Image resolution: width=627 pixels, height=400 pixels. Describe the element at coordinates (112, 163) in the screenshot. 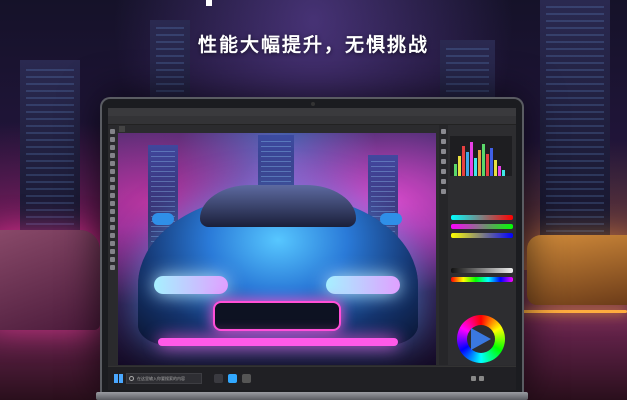

I see `crop-tool-icon` at that location.